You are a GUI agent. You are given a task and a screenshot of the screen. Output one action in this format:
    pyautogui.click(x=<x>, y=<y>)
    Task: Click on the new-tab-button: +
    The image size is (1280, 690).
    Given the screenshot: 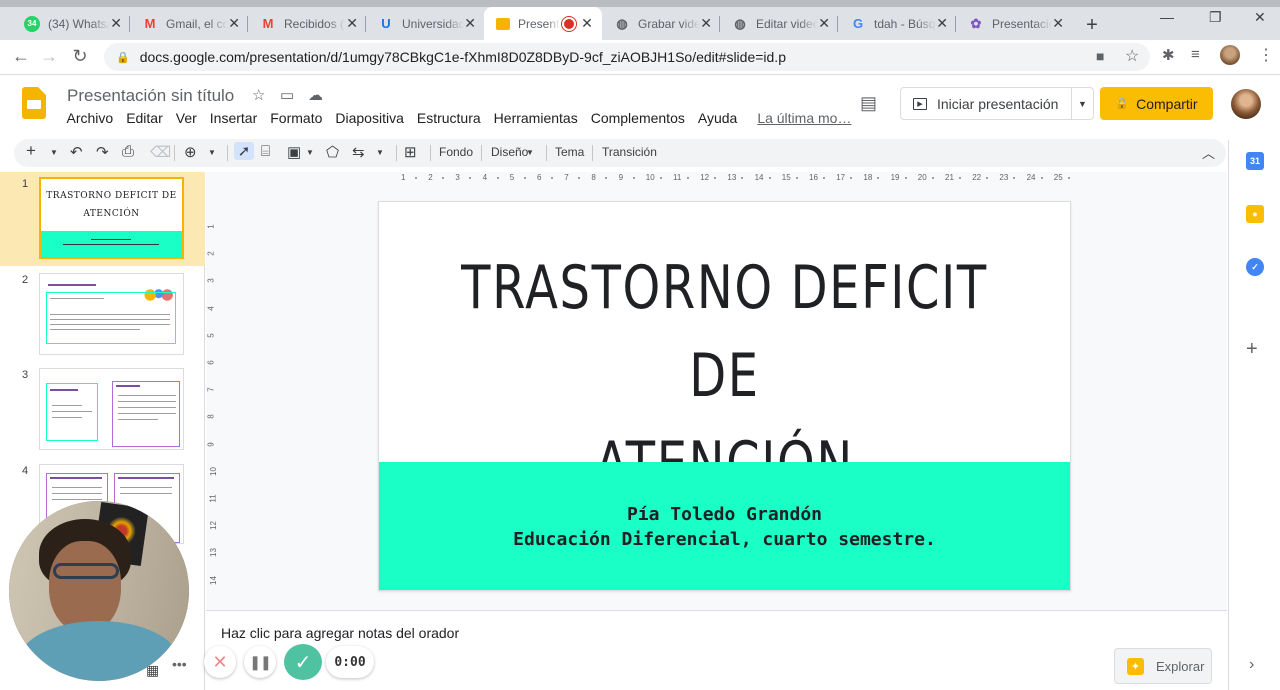 What is the action you would take?
    pyautogui.click(x=1092, y=25)
    